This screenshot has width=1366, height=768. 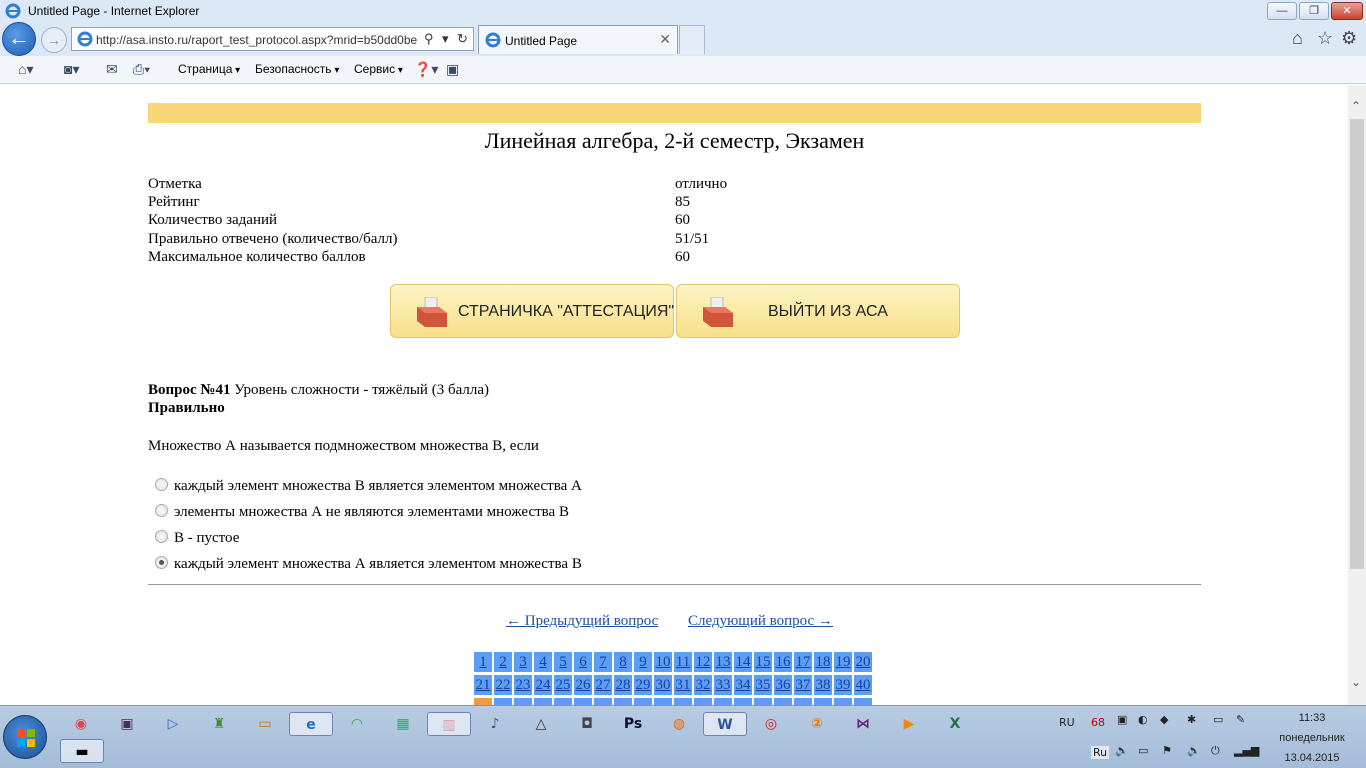 What do you see at coordinates (1191, 719) in the screenshot?
I see `security-icon: ✱` at bounding box center [1191, 719].